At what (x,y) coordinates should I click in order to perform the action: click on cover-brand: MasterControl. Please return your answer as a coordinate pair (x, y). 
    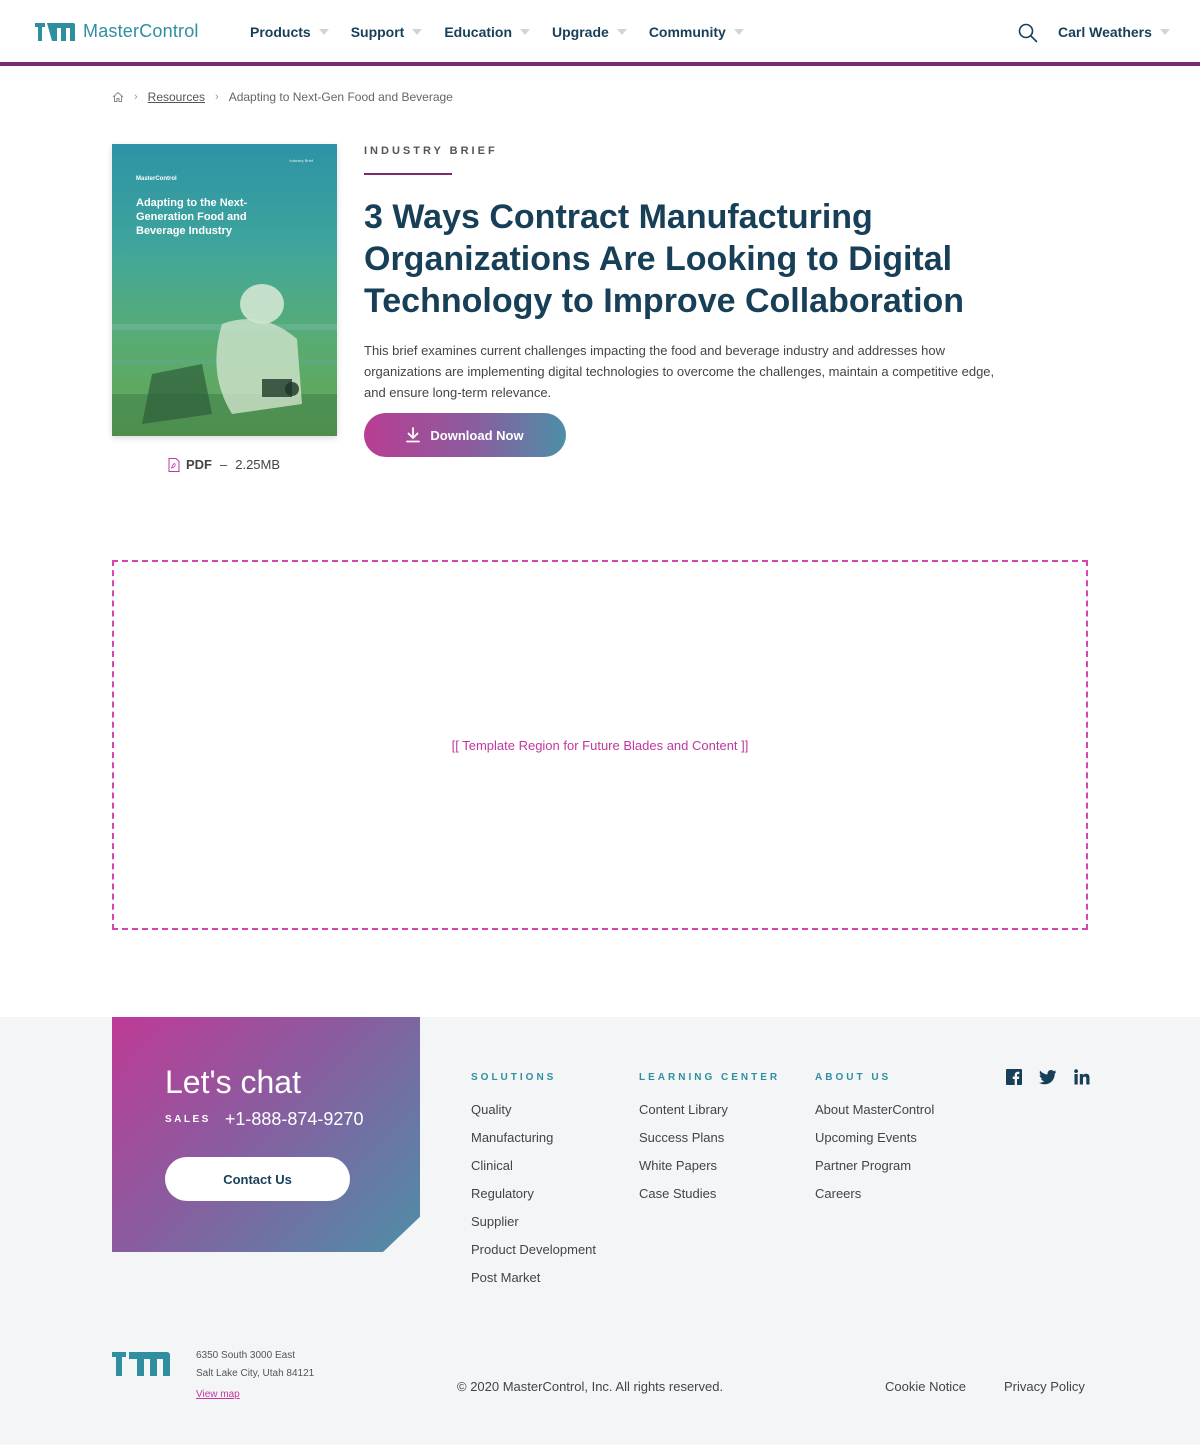
    Looking at the image, I should click on (156, 179).